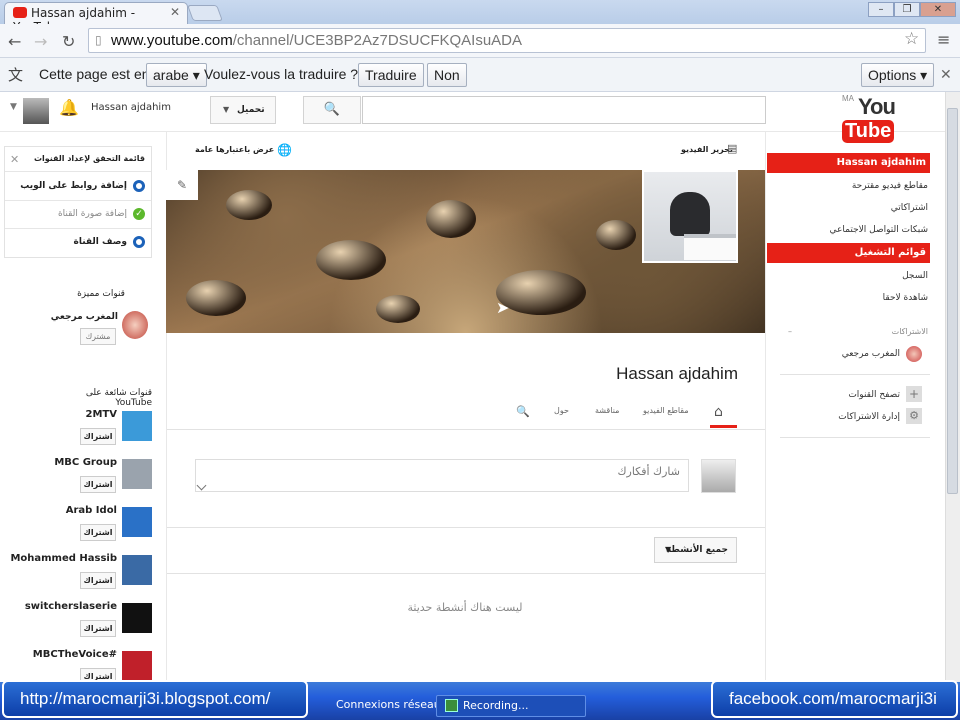 The height and width of the screenshot is (720, 960). Describe the element at coordinates (723, 426) in the screenshot. I see `active-tab-indicator` at that location.